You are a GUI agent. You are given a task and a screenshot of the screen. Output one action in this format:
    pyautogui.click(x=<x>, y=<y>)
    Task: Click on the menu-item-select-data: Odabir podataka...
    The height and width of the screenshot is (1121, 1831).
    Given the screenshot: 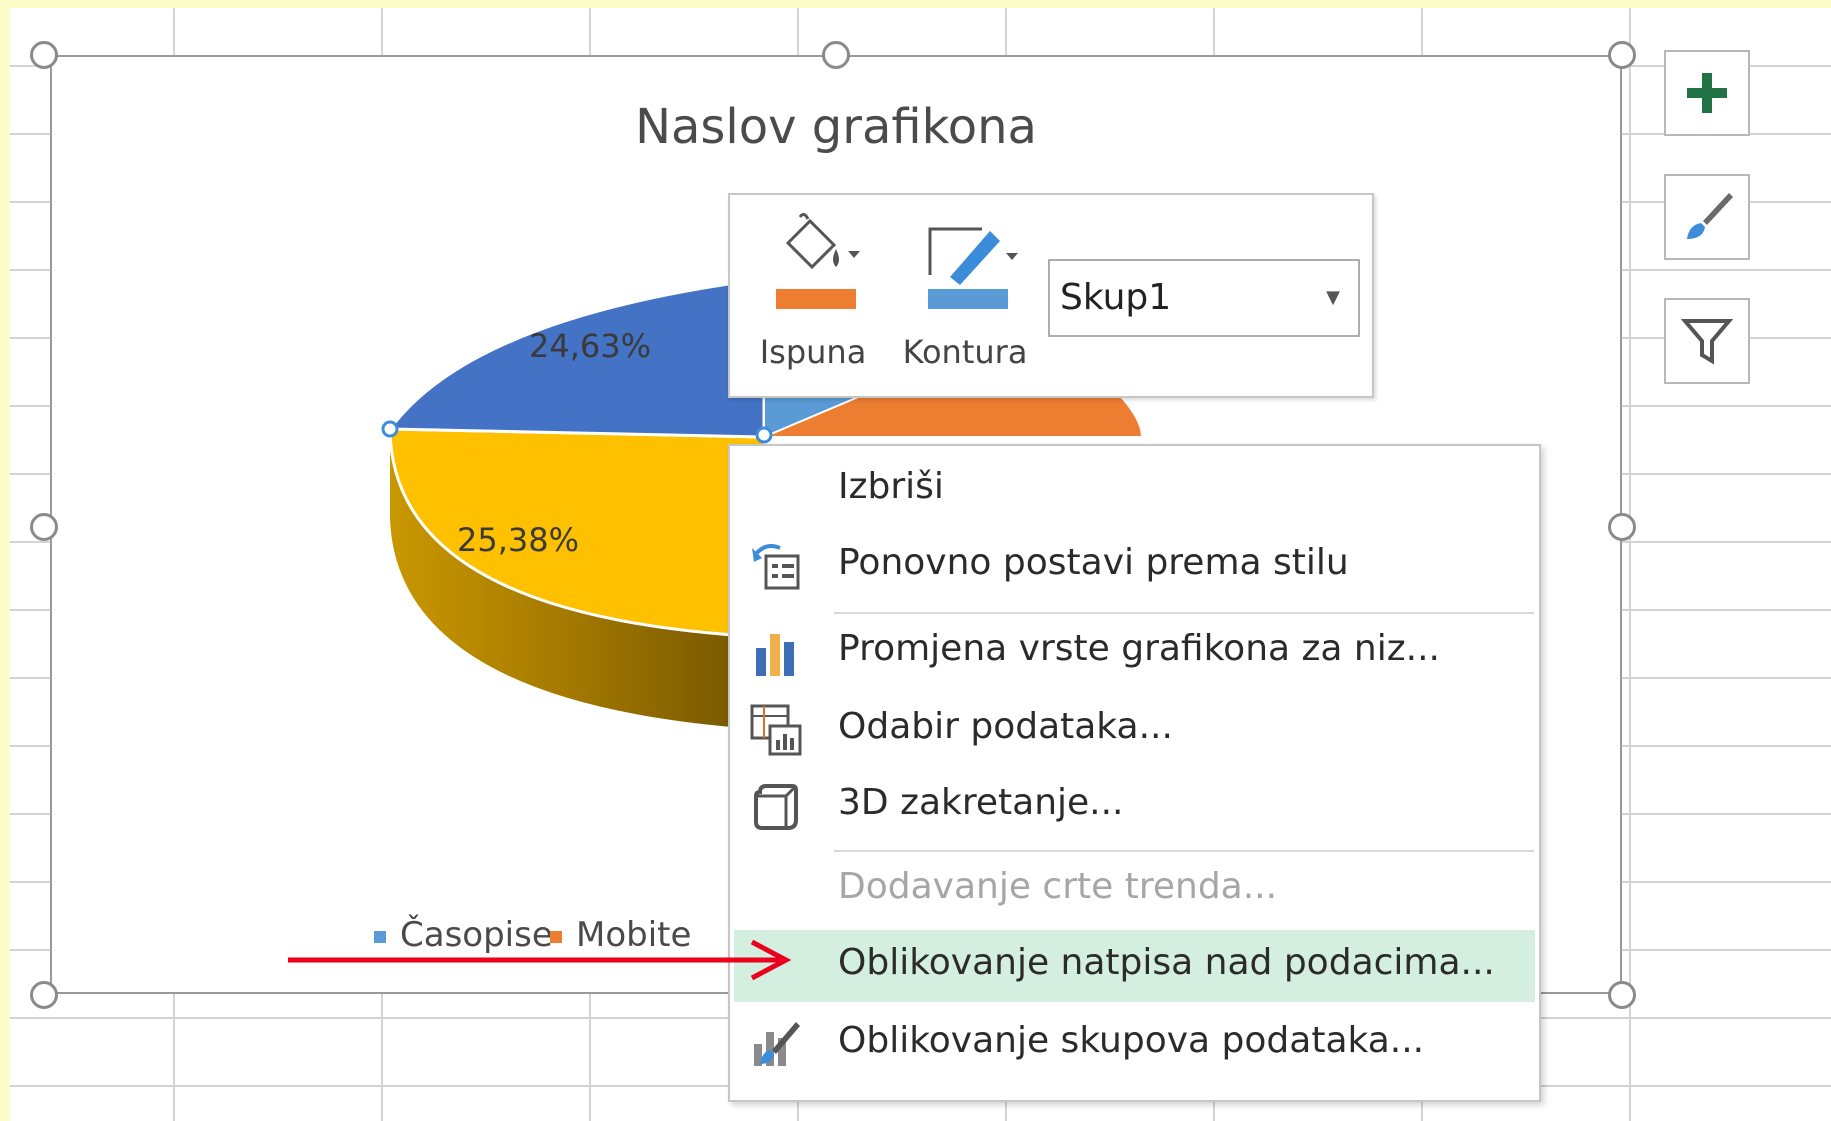 What is the action you would take?
    pyautogui.click(x=1134, y=730)
    